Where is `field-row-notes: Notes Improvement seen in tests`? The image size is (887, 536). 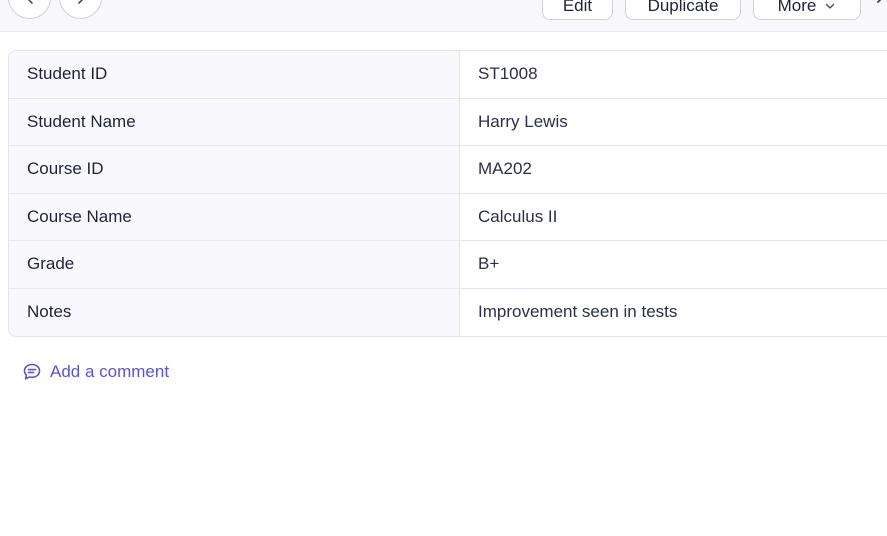
field-row-notes: Notes Improvement seen in tests is located at coordinates (448, 312).